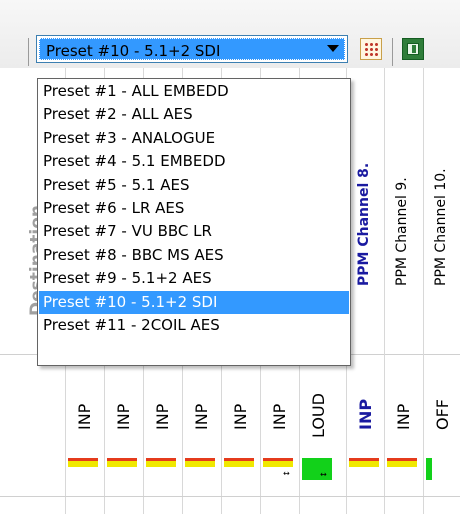 The image size is (460, 514). What do you see at coordinates (230, 34) in the screenshot?
I see `toolbar: Preset #10 - 5.1+2 SDI` at bounding box center [230, 34].